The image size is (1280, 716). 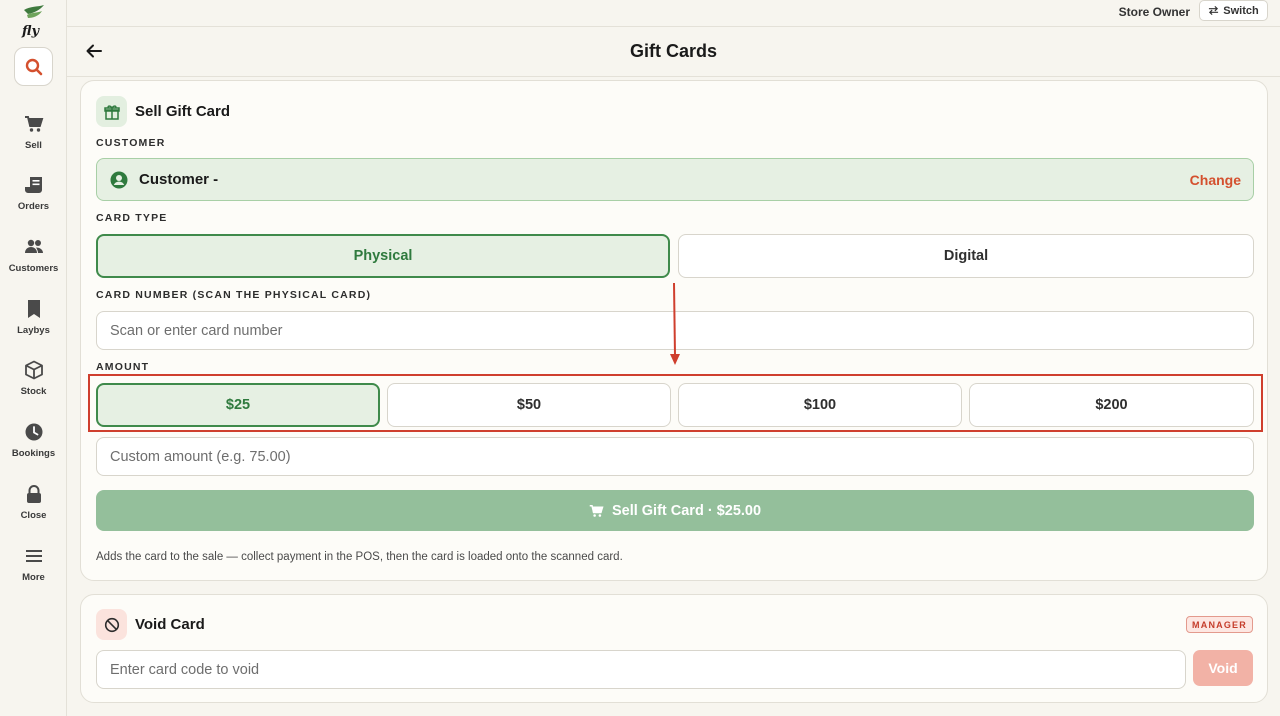 I want to click on search-button, so click(x=33, y=66).